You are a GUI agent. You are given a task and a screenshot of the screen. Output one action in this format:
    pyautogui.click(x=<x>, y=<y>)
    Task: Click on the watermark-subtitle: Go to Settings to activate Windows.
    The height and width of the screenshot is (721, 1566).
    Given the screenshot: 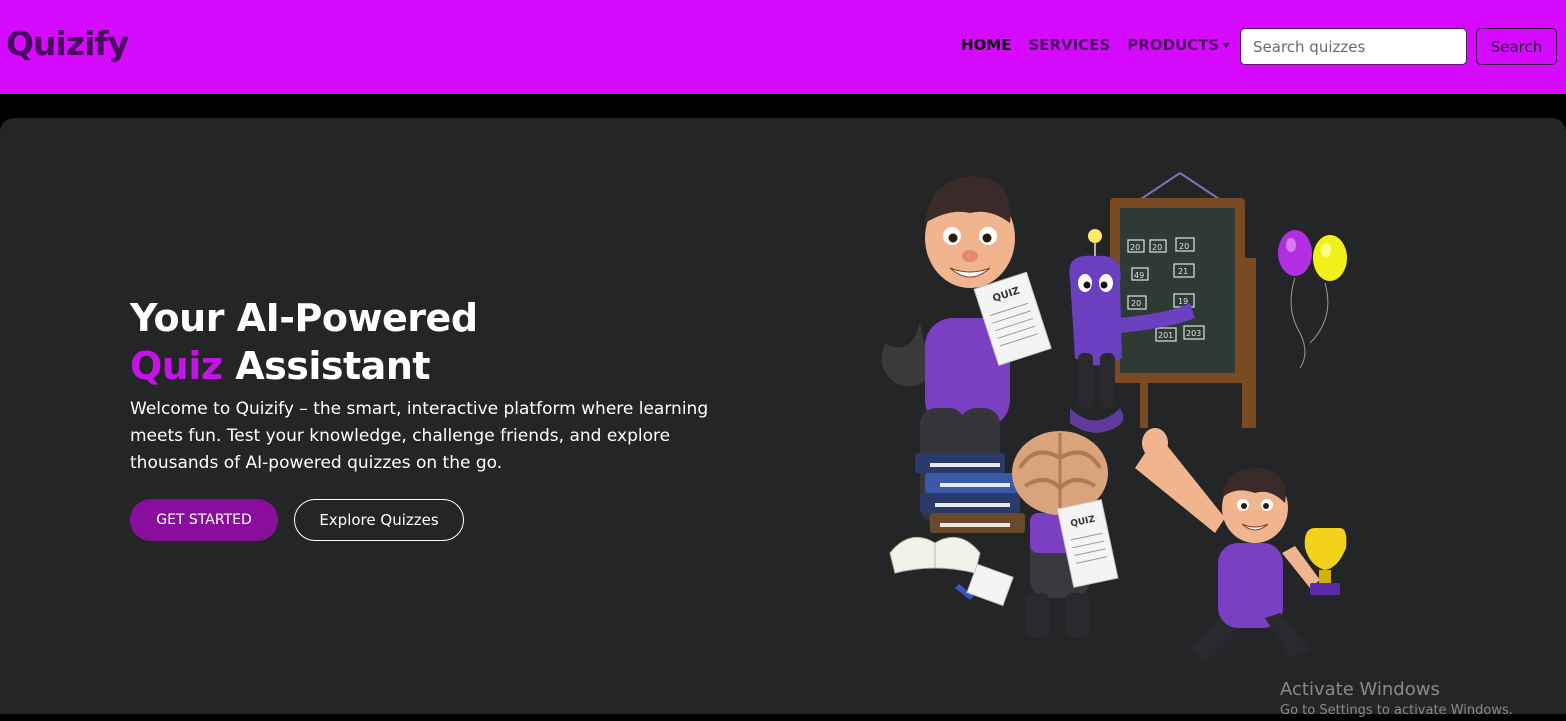 What is the action you would take?
    pyautogui.click(x=1396, y=710)
    